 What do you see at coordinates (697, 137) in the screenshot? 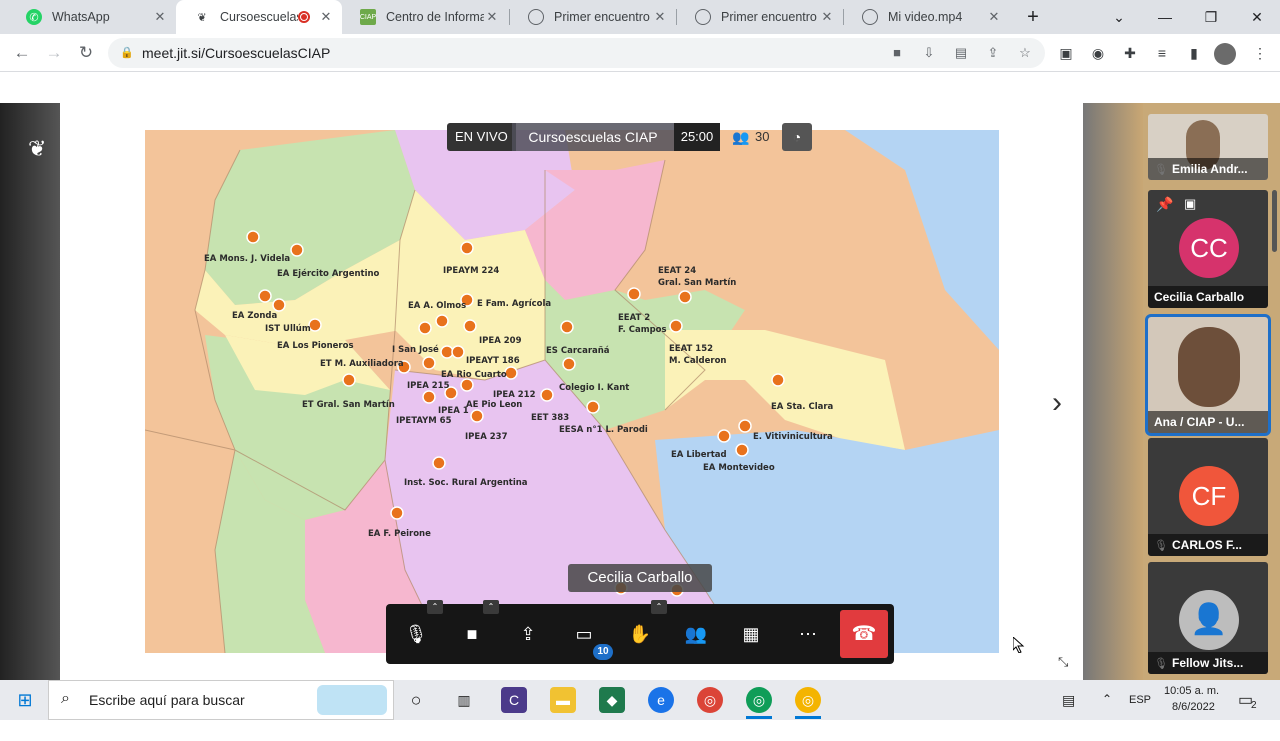
I see `conference-timer: 25:00` at bounding box center [697, 137].